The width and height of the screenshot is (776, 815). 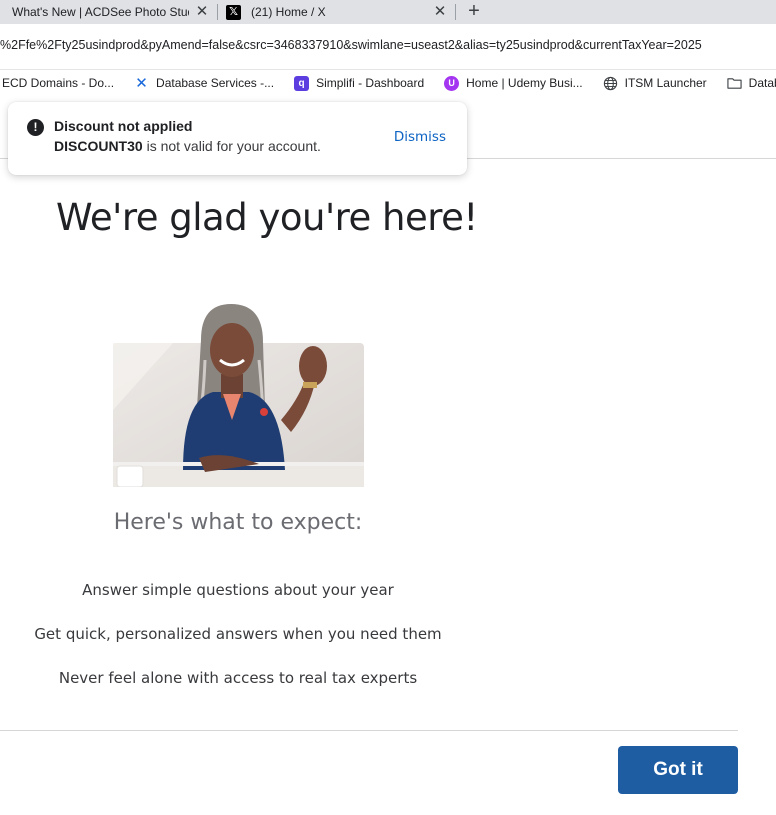 I want to click on toast-title: Discount not applied, so click(x=123, y=126).